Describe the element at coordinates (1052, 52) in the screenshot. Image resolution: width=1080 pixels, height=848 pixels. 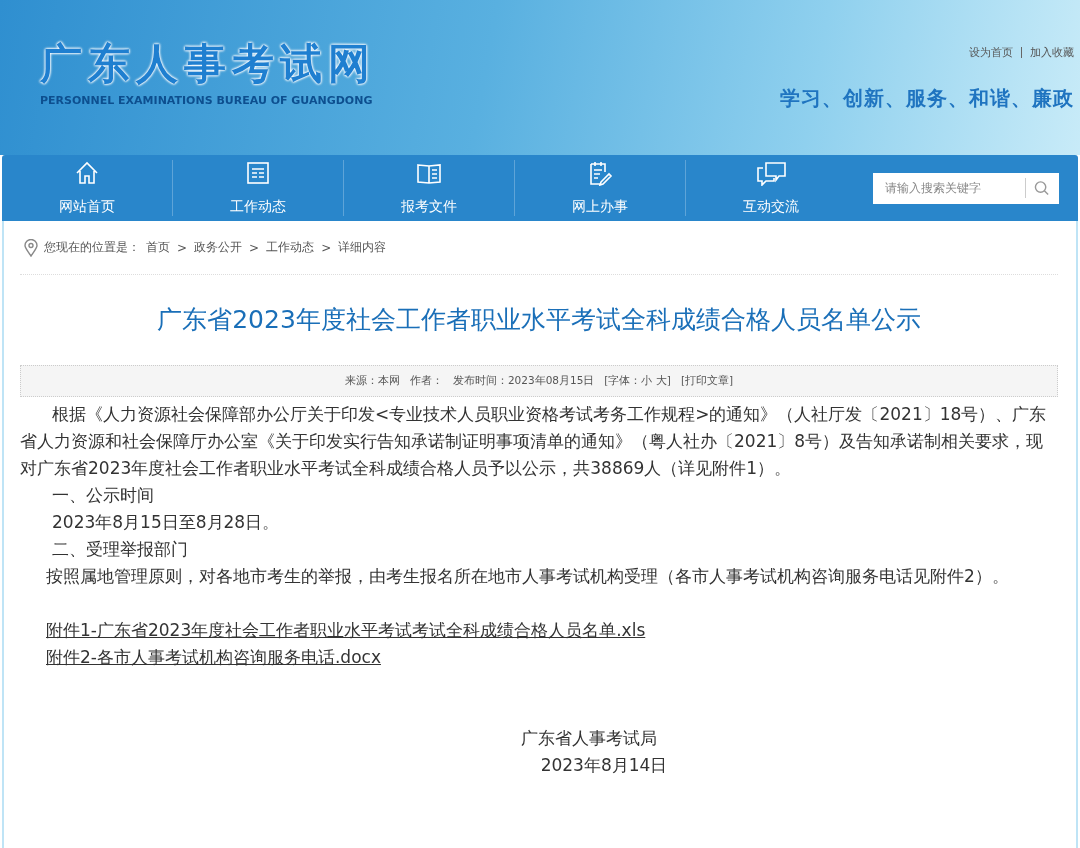
I see `top-link: 加入收藏` at that location.